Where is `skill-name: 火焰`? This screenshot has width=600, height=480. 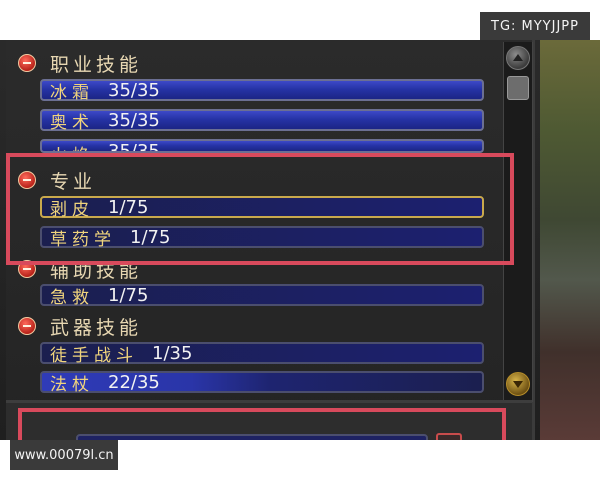 skill-name: 火焰 is located at coordinates (72, 146).